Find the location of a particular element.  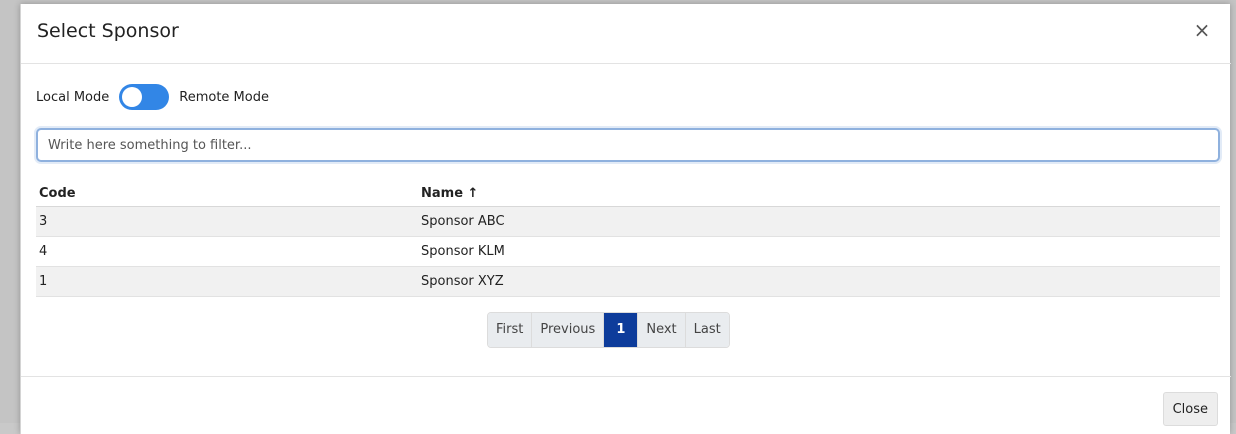

table-row: 3 Sponsor ABC is located at coordinates (628, 221).